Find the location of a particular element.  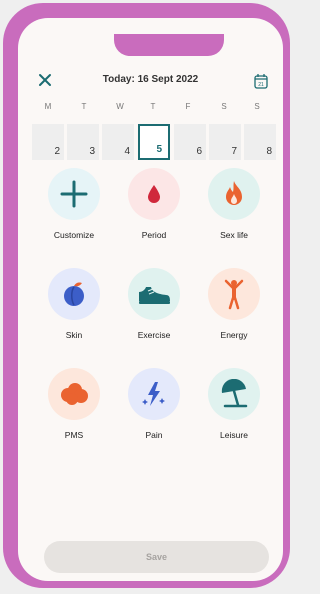

category-customize: Customize is located at coordinates (74, 204).